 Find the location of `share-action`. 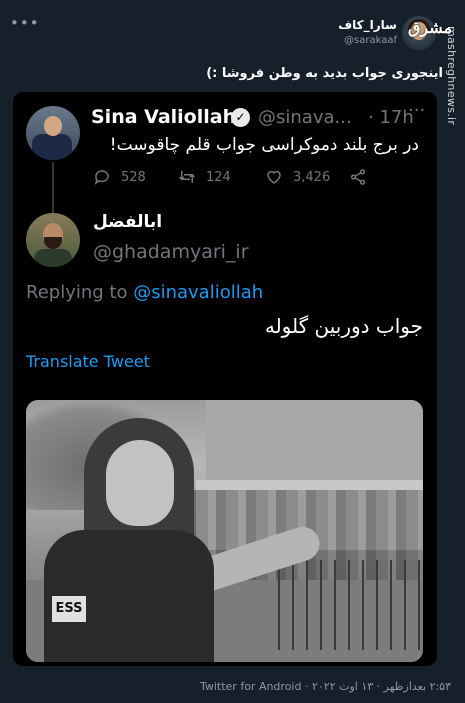

share-action is located at coordinates (358, 177).